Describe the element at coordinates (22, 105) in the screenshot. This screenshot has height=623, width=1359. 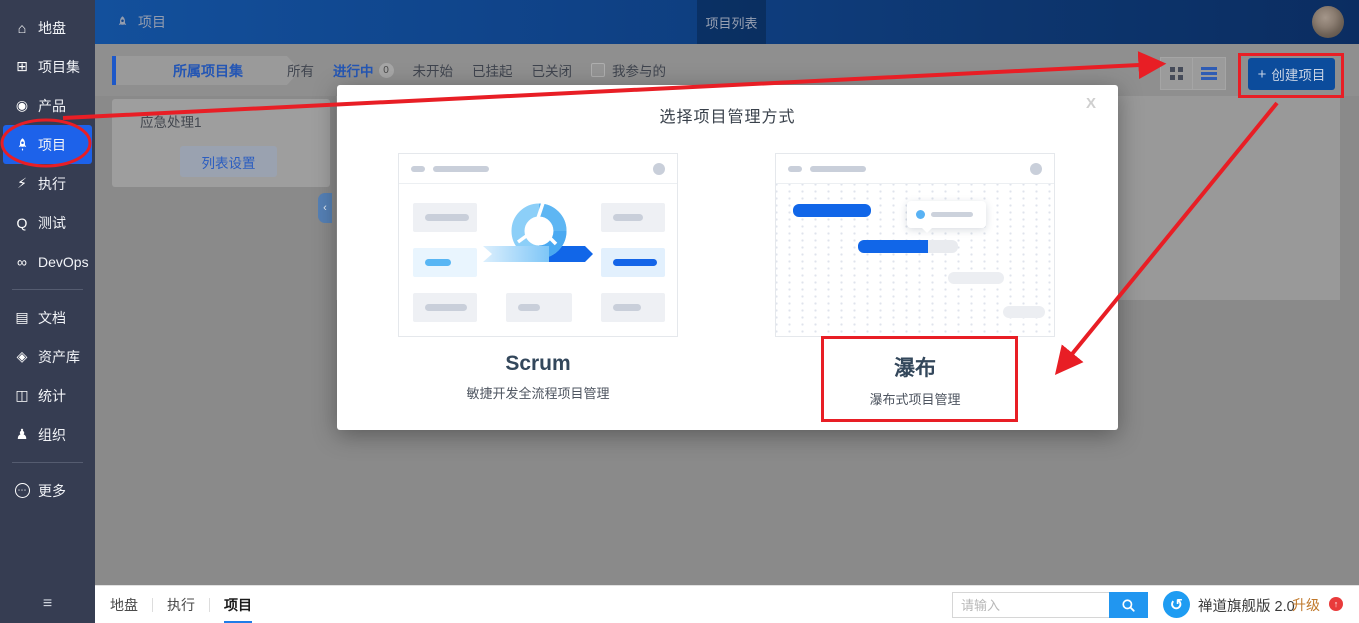
I see `product-icon: ◉` at that location.